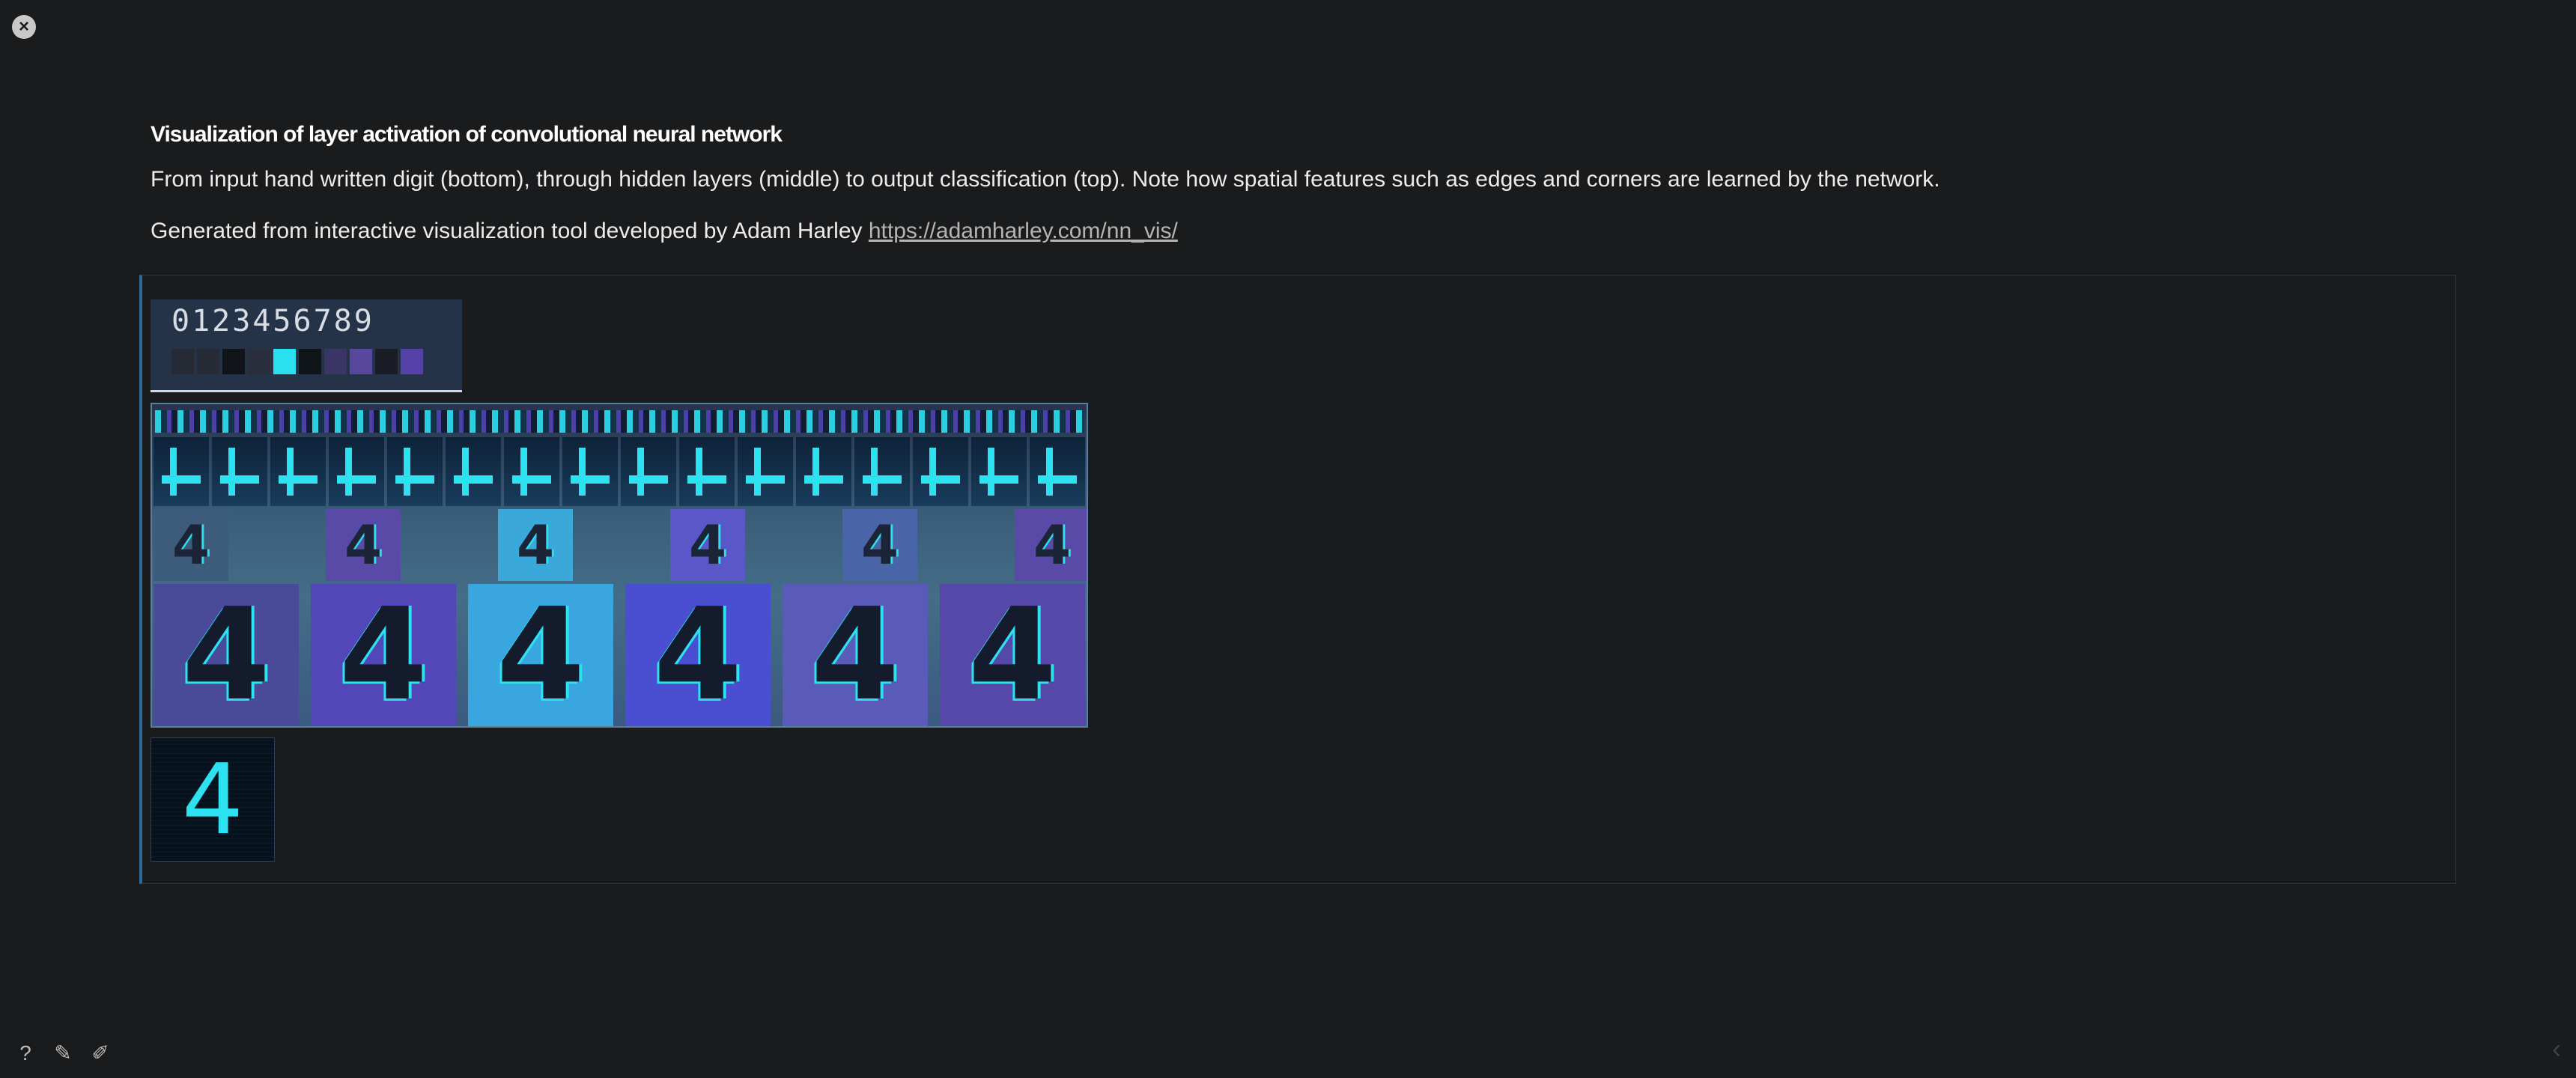 The height and width of the screenshot is (1078, 2576). What do you see at coordinates (619, 653) in the screenshot?
I see `conv-layer-1-maps: 444444` at bounding box center [619, 653].